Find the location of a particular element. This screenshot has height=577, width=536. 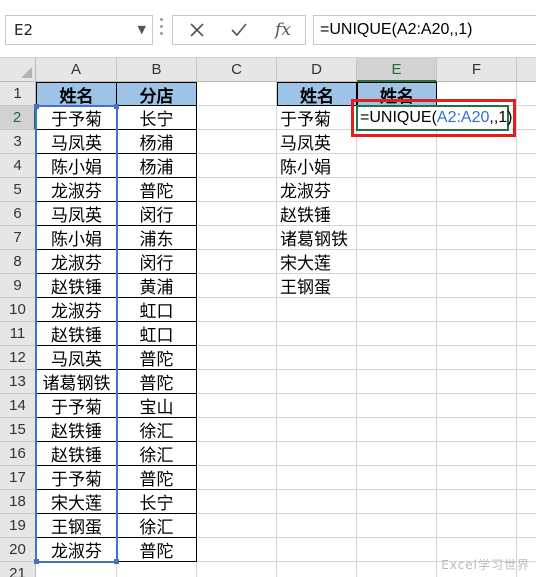

row-header-13: 13 is located at coordinates (18, 382).